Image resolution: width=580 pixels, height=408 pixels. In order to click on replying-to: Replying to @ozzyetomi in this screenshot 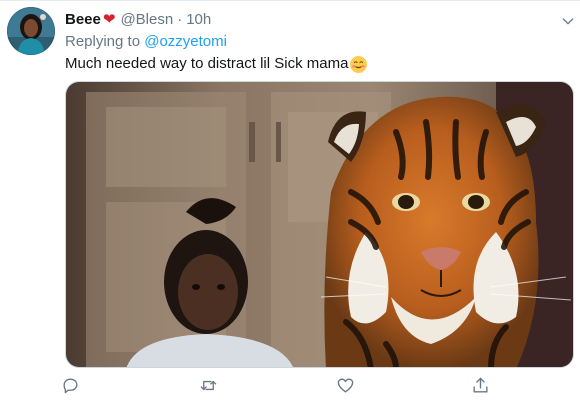, I will do `click(317, 42)`.